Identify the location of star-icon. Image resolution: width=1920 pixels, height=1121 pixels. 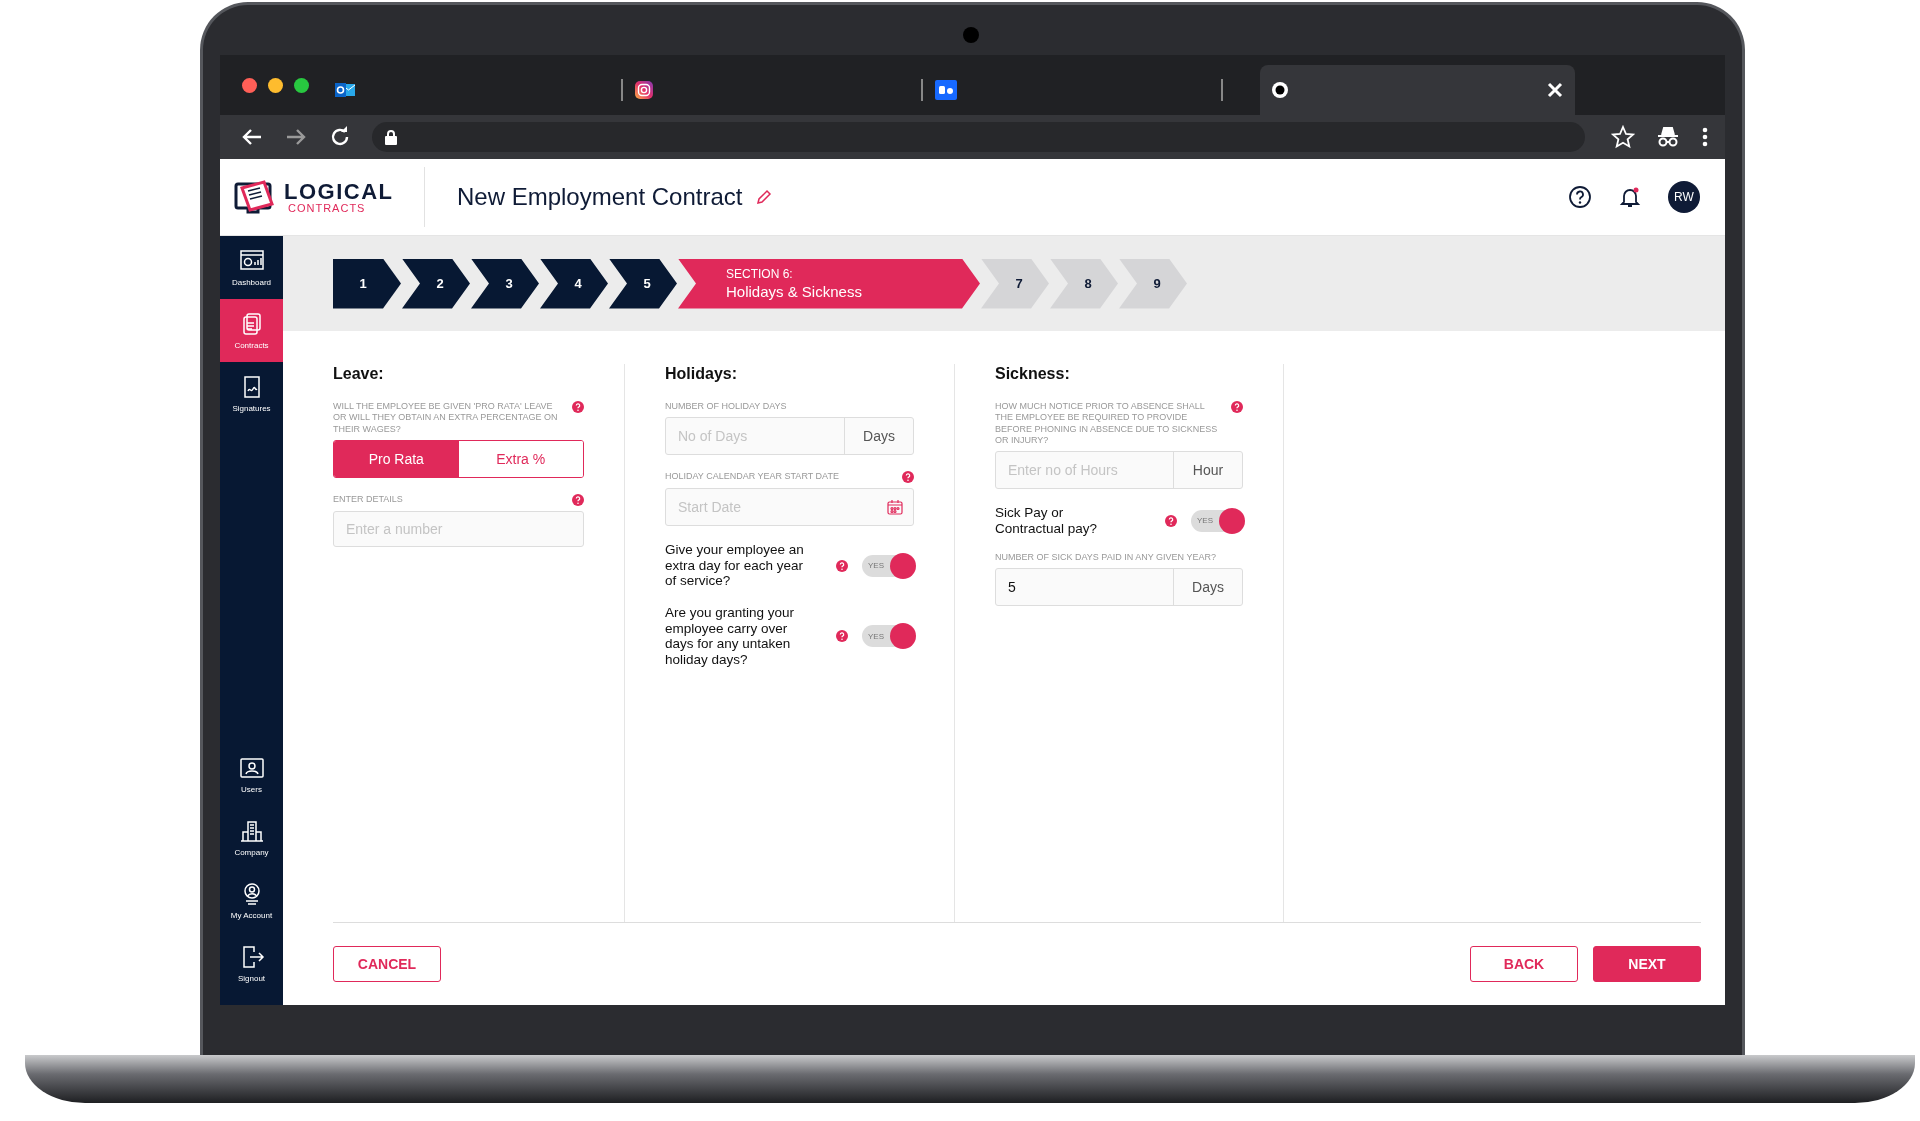
(1623, 137).